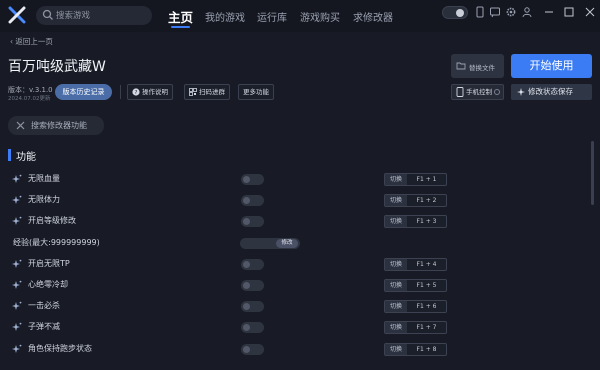  I want to click on hotkey-value: F1 + 7, so click(426, 328).